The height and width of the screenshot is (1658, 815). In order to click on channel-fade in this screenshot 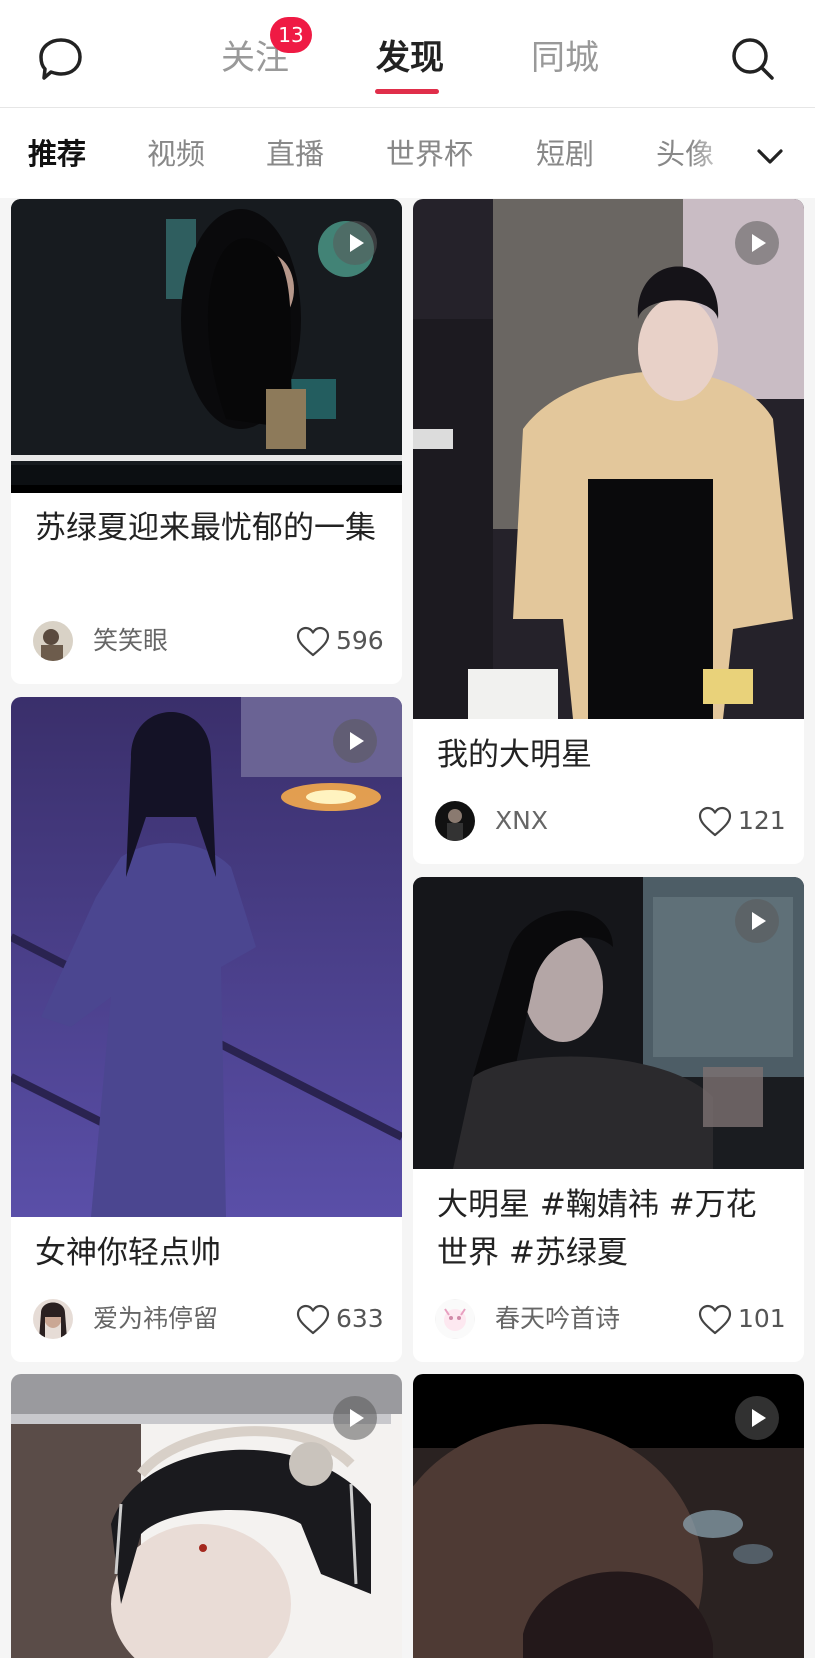, I will do `click(715, 153)`.